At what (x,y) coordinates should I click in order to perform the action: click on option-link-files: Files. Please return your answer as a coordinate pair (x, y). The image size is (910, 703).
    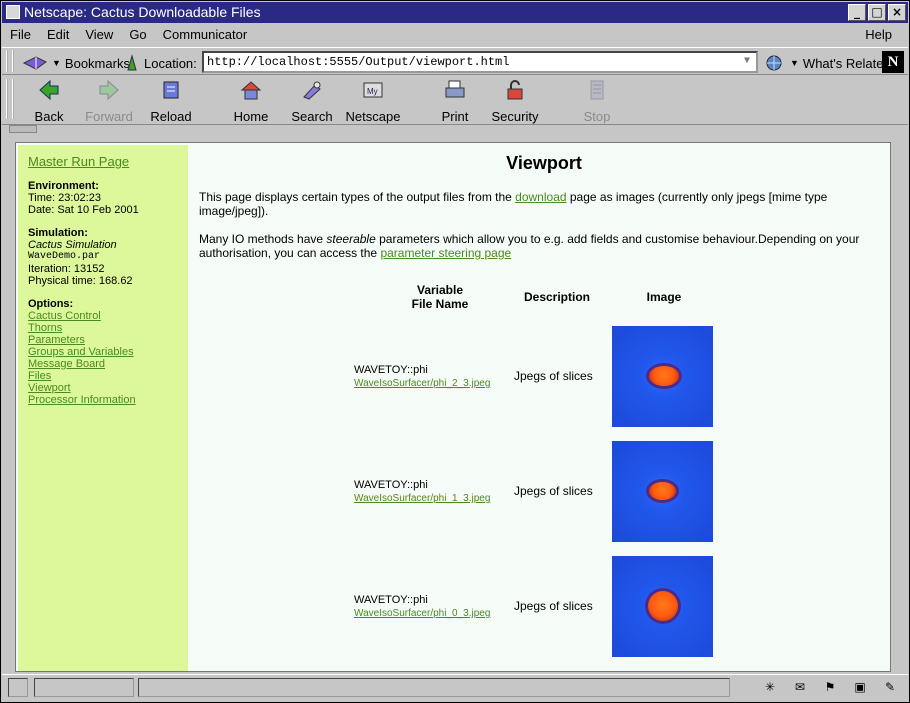
    Looking at the image, I should click on (103, 376).